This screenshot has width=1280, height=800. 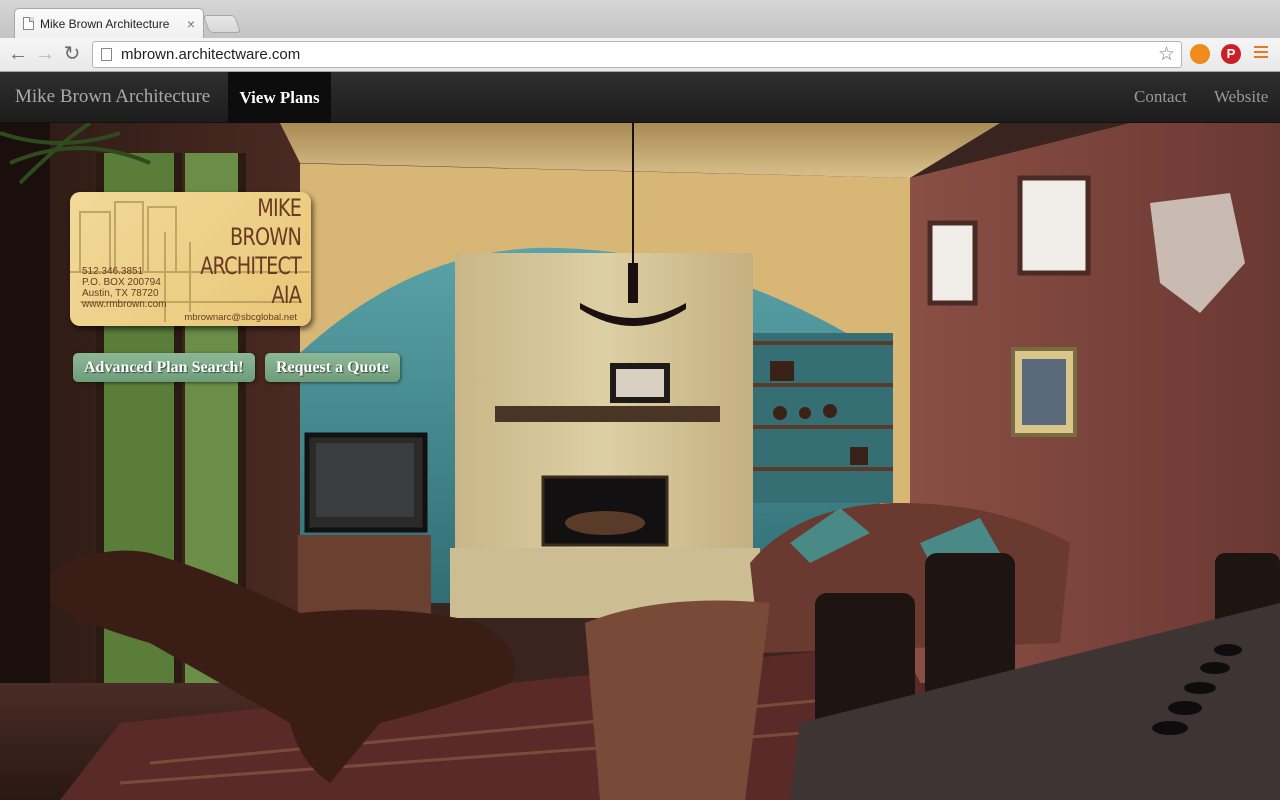 What do you see at coordinates (72, 54) in the screenshot?
I see `reload-icon: ↻` at bounding box center [72, 54].